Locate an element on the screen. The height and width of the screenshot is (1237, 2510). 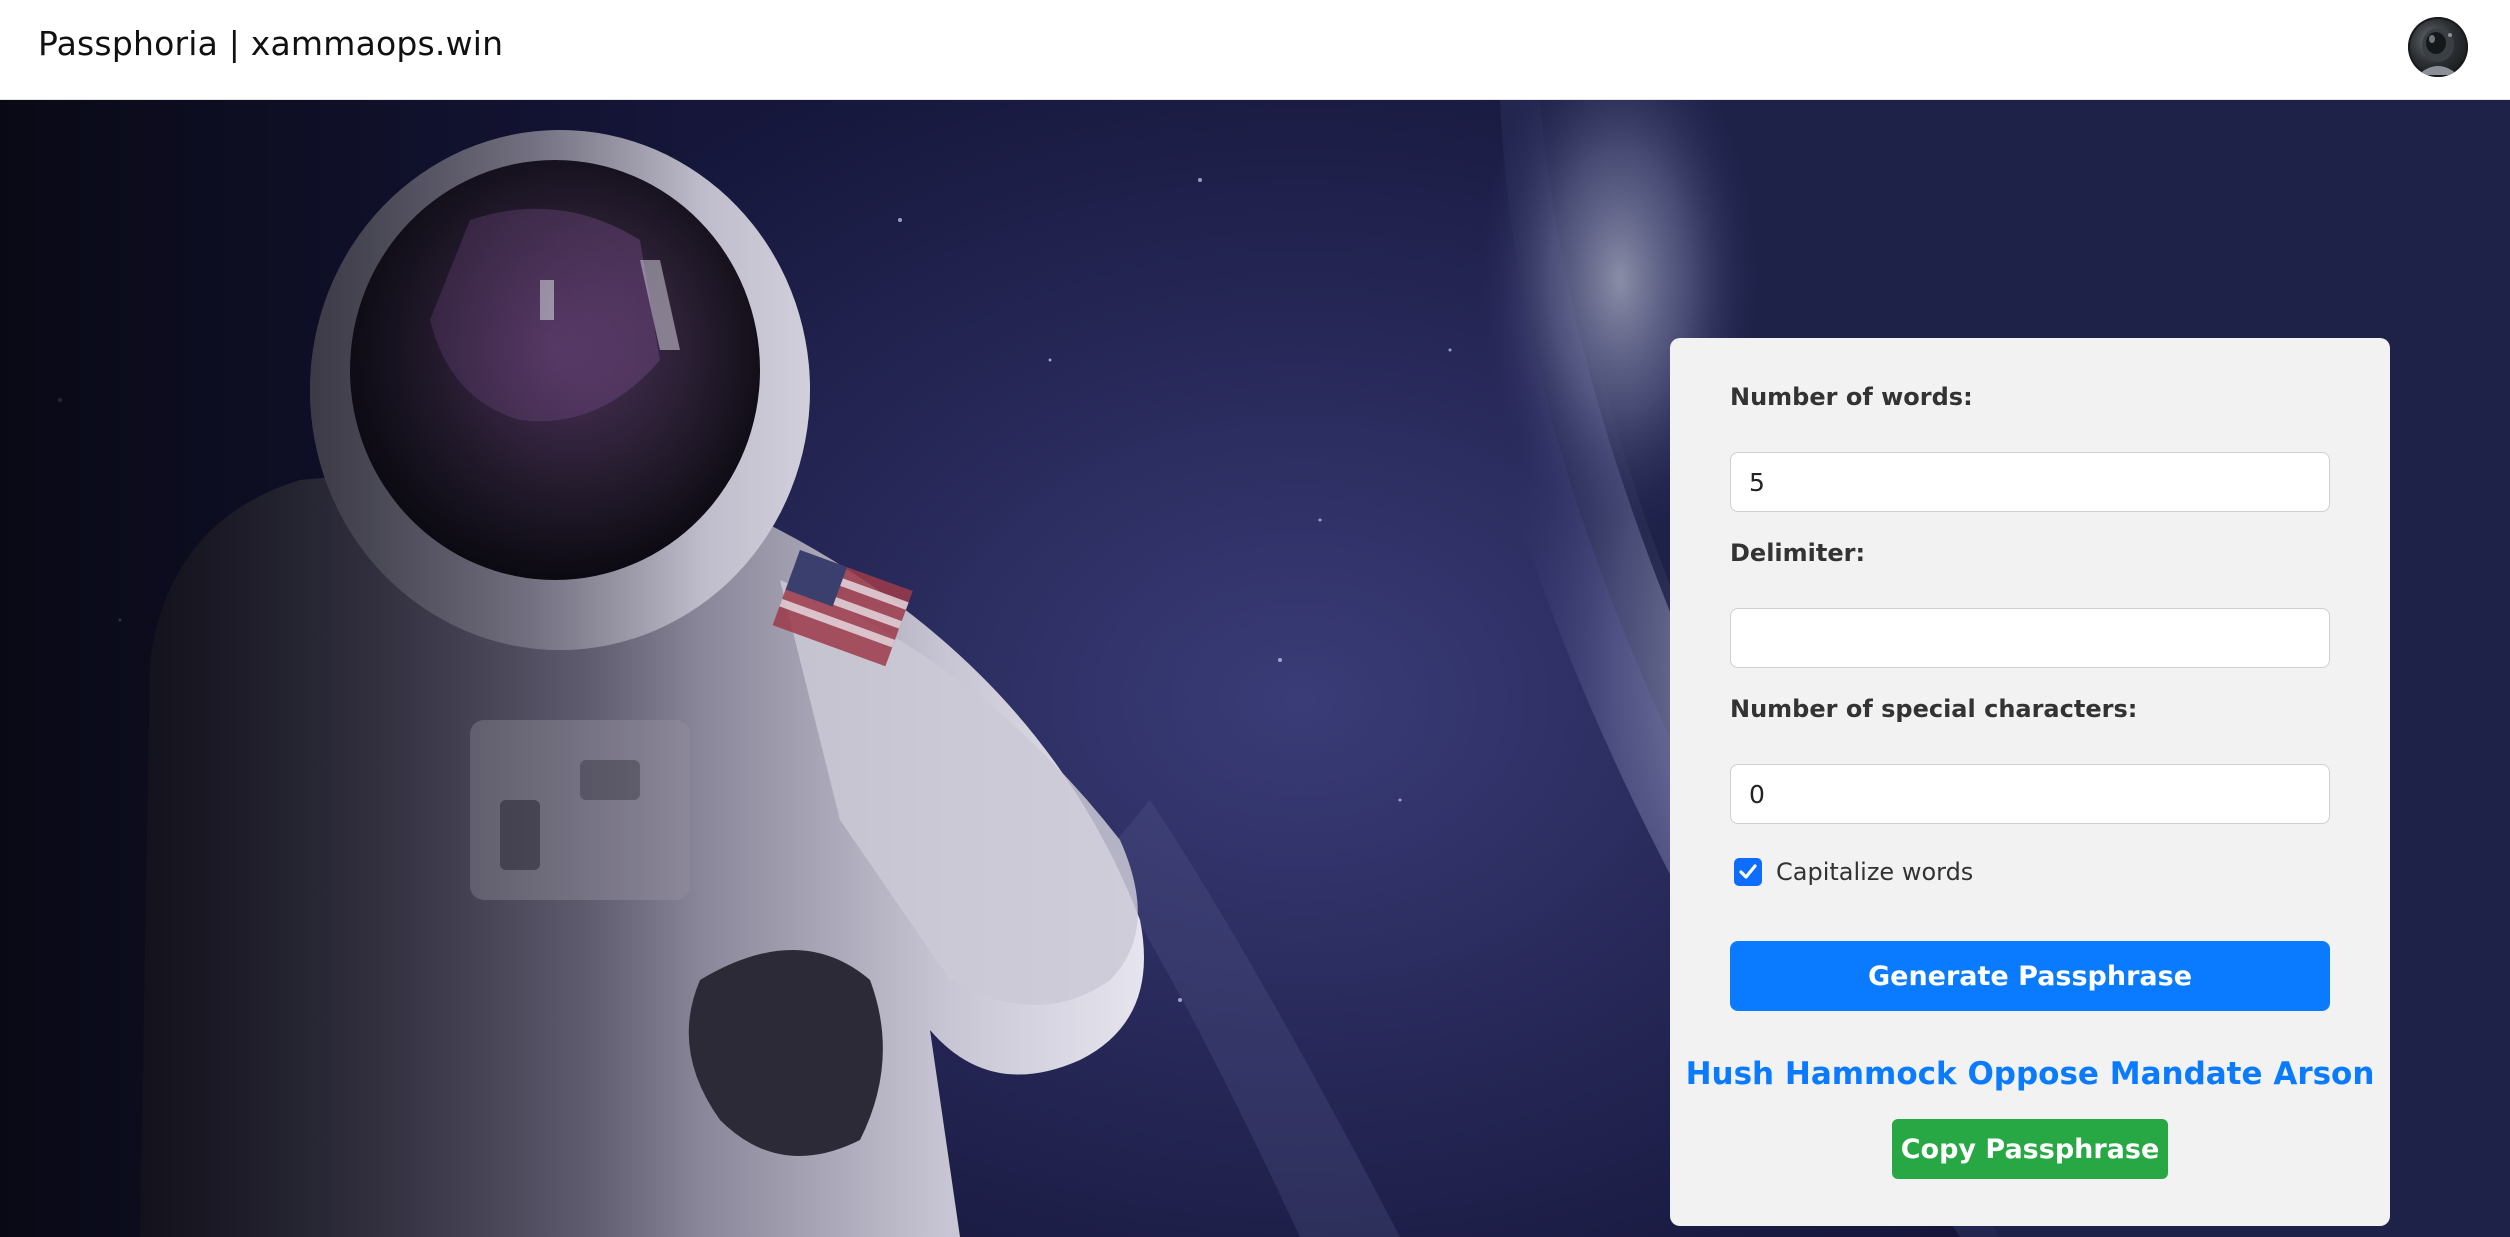
delimiter-label: Delimiter: is located at coordinates (1798, 553).